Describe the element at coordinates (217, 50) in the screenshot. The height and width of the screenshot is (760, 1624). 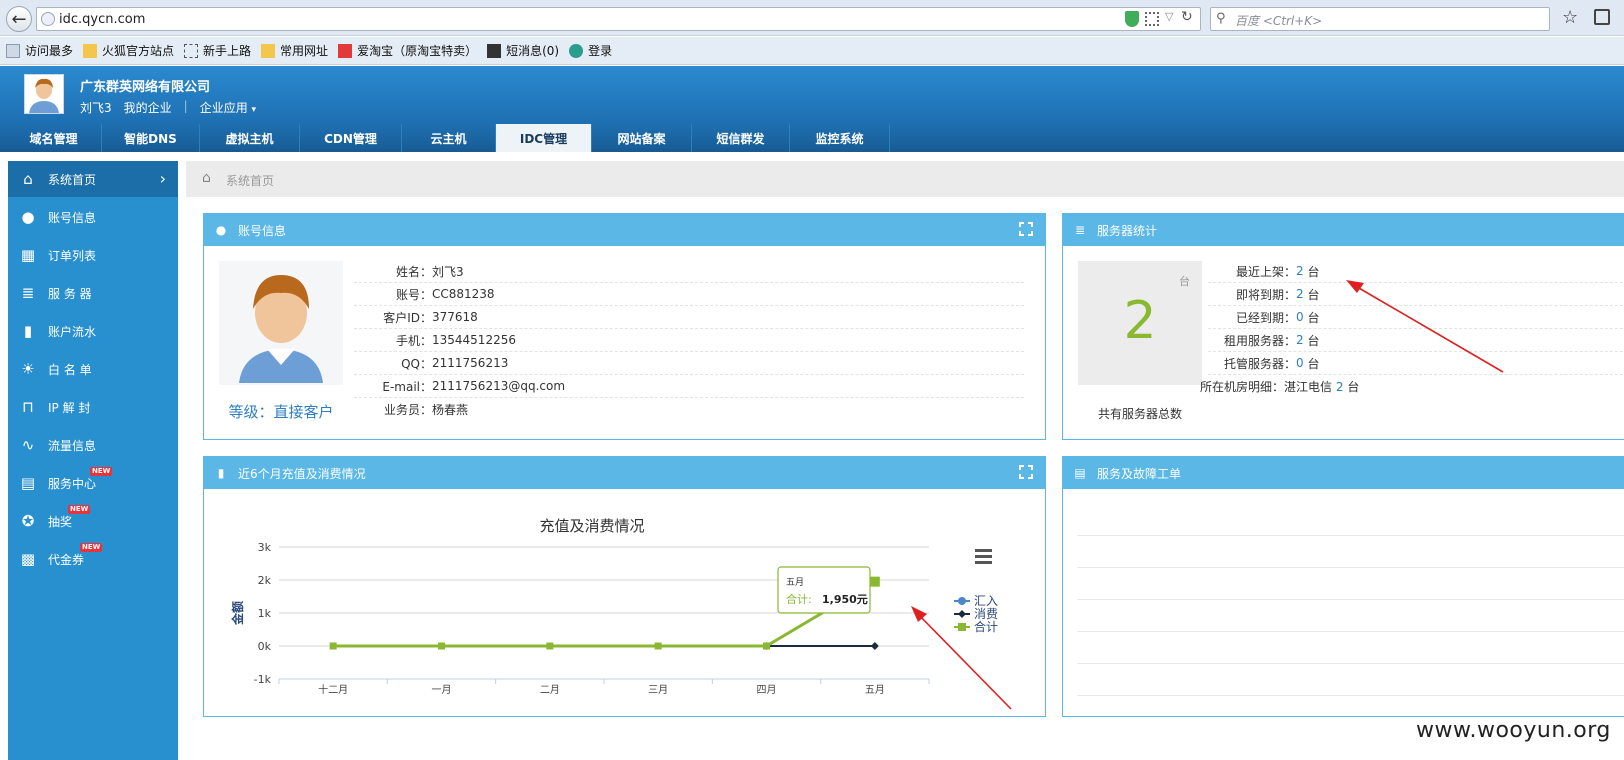
I see `bookmark-getting-started: 新手上路` at that location.